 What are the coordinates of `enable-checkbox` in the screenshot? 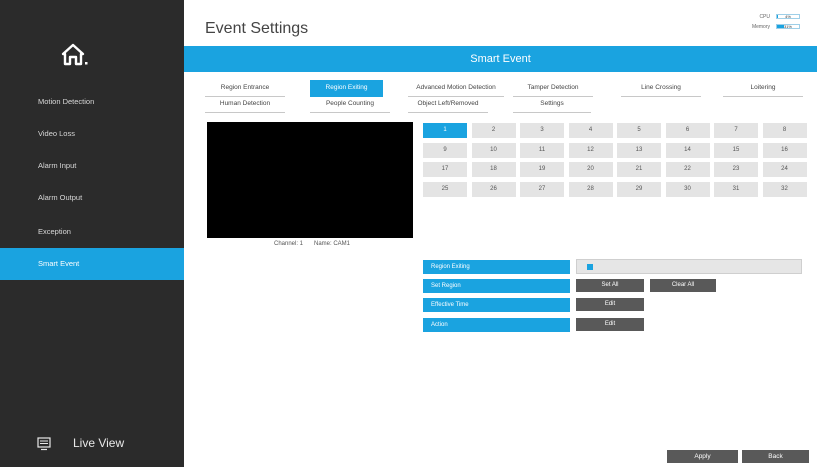 It's located at (590, 267).